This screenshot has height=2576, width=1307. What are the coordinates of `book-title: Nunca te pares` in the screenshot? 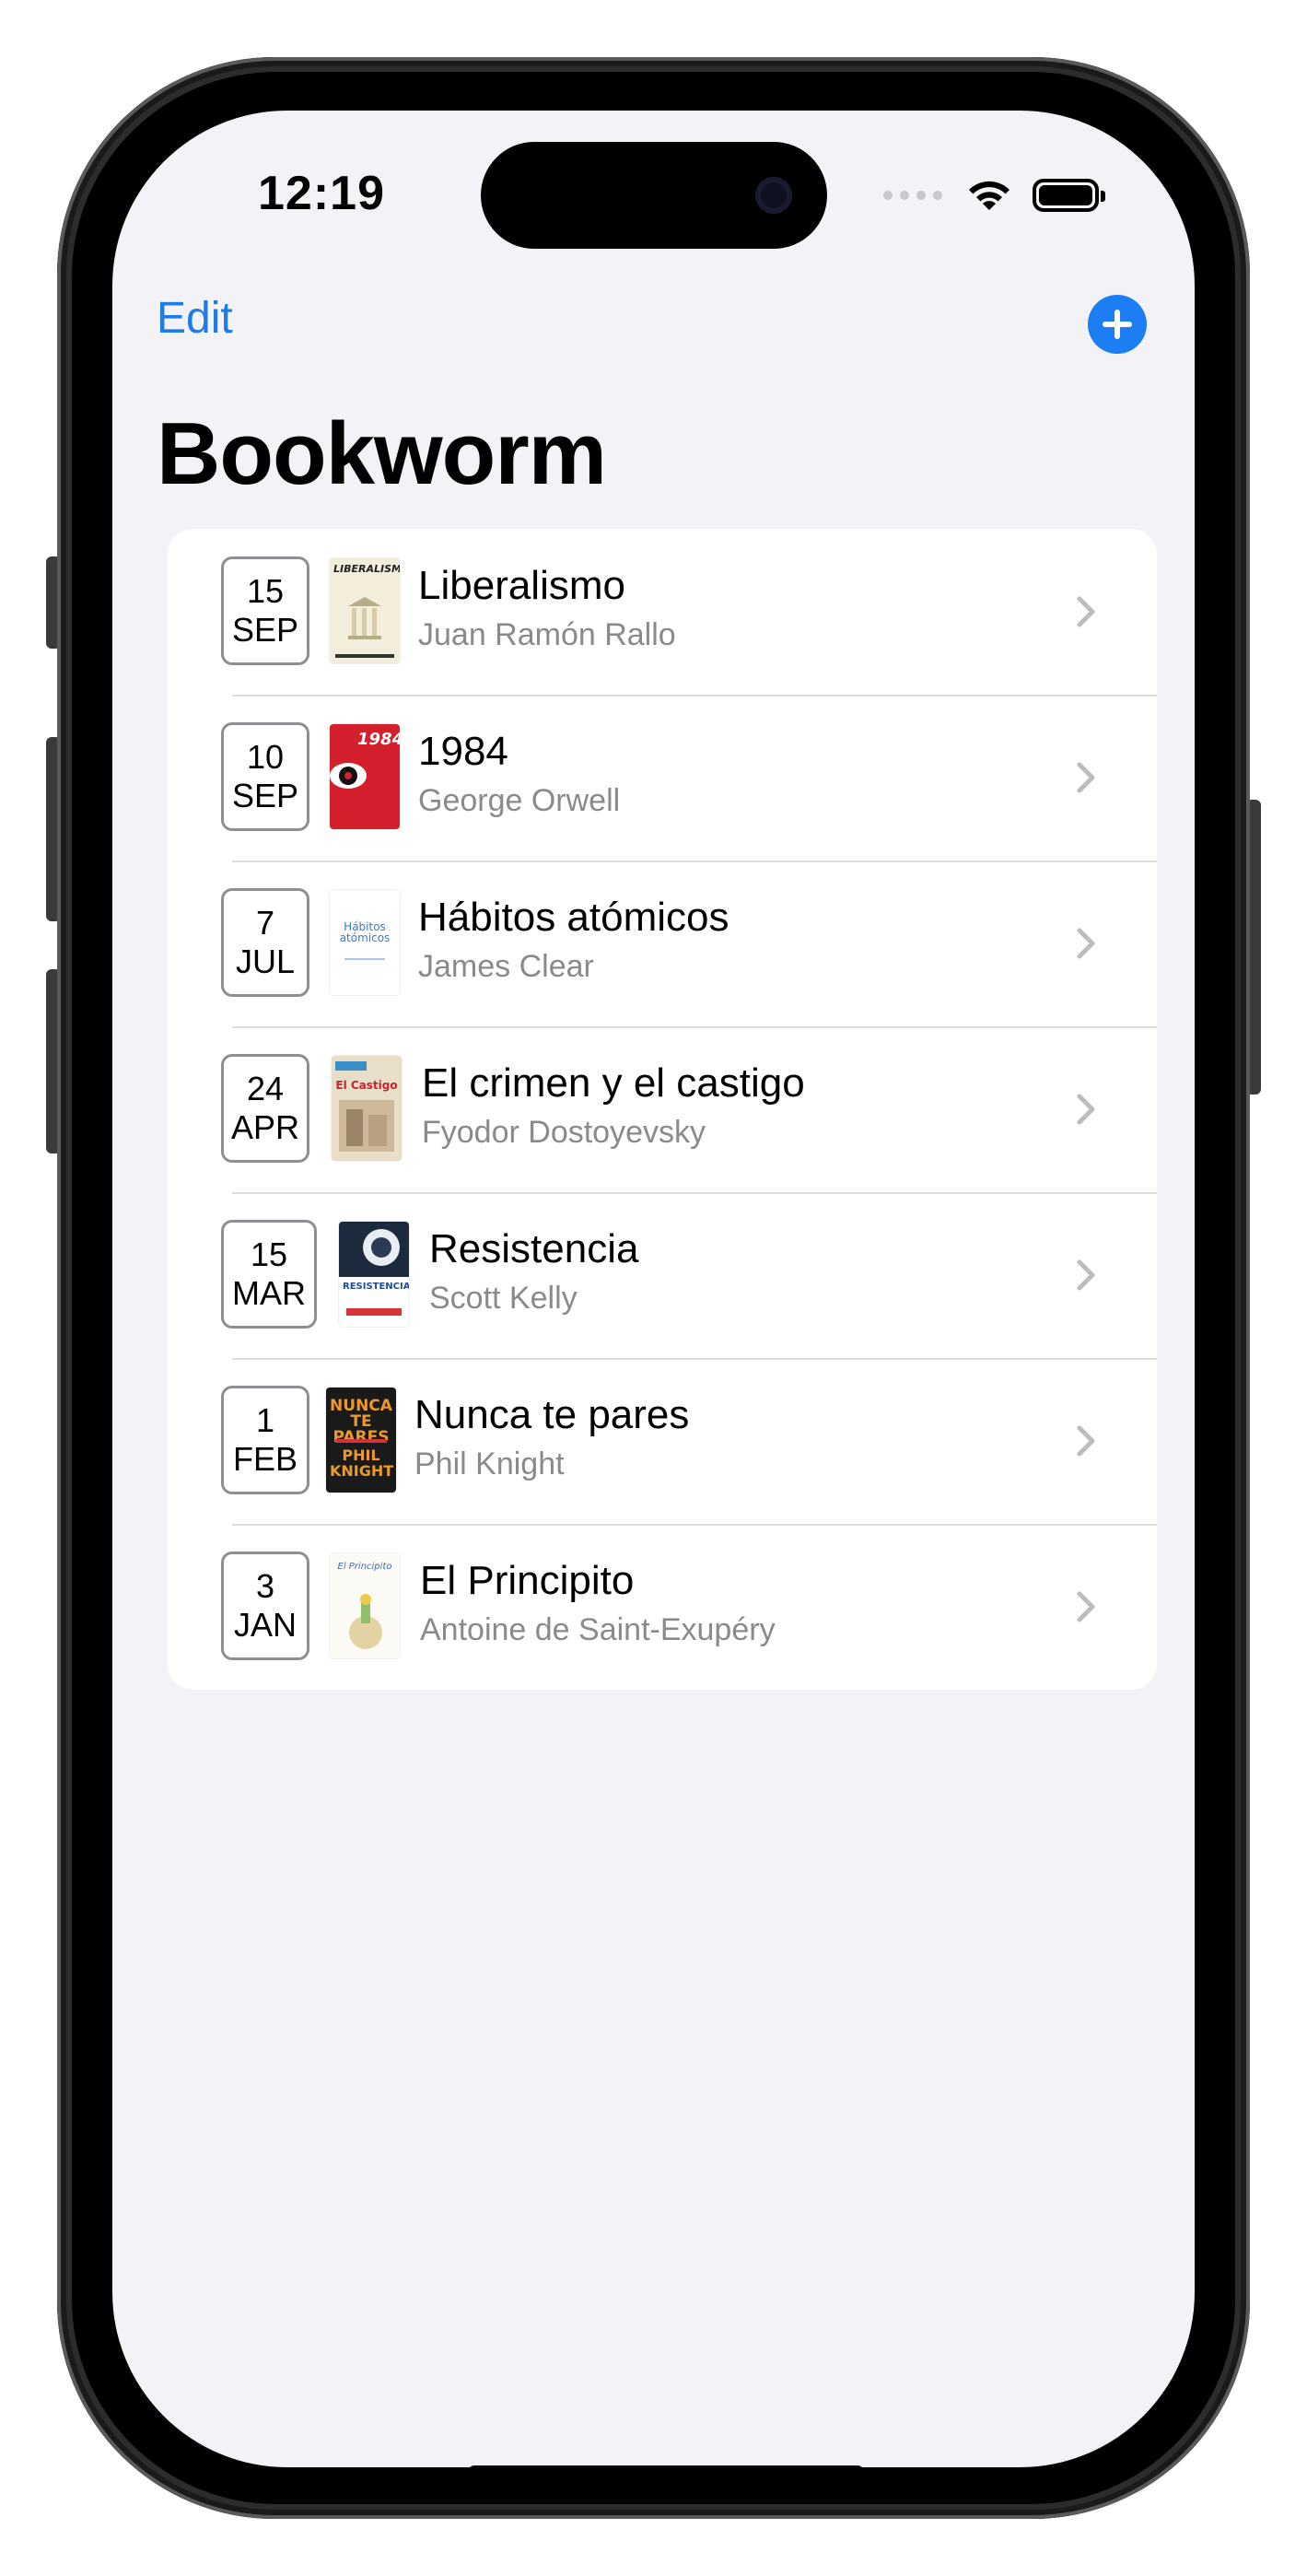 It's located at (552, 1414).